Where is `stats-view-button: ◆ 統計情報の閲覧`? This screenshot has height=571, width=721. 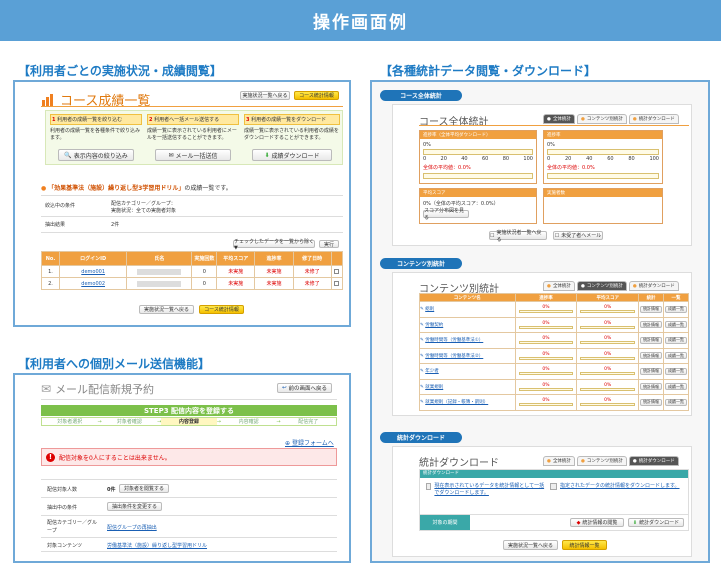
stats-view-button: ◆ 統計情報の閲覧 is located at coordinates (597, 522).